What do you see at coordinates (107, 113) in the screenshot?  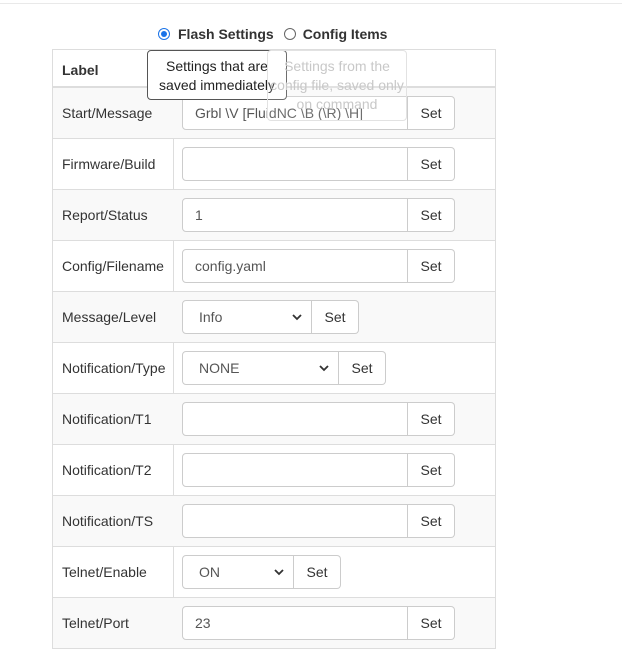 I see `setting-label: Start/Message` at bounding box center [107, 113].